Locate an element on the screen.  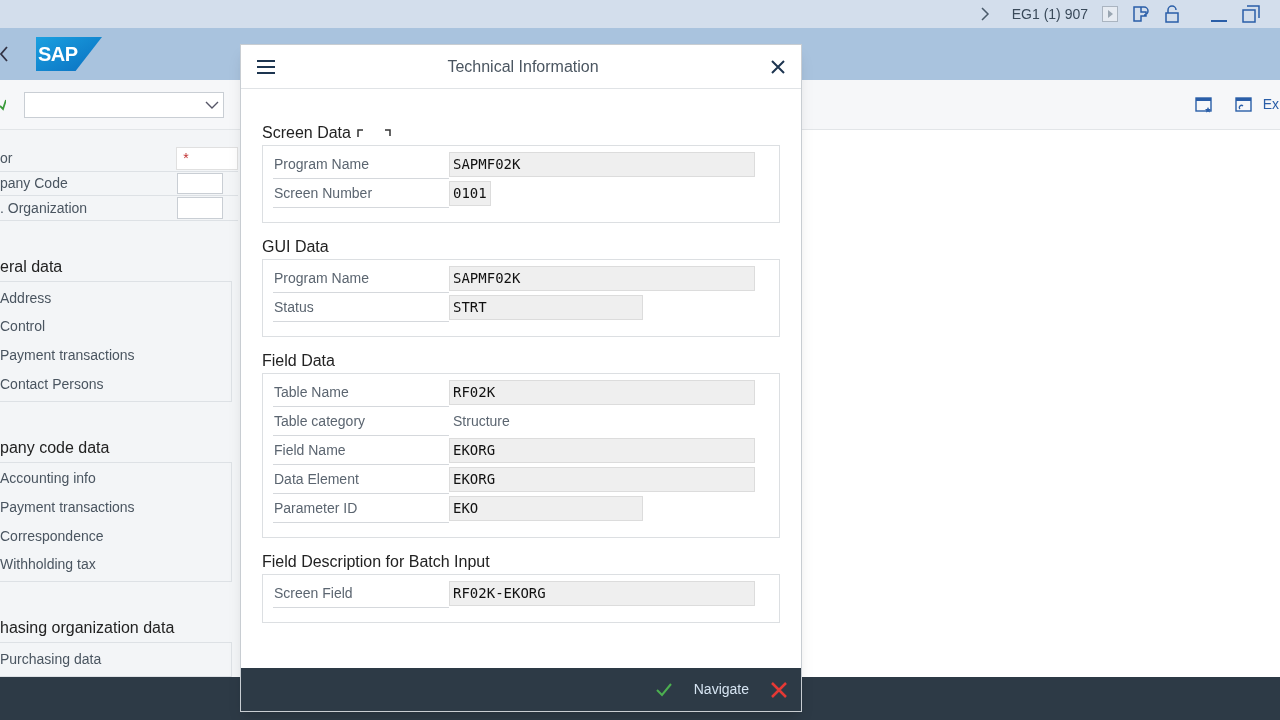
section-link: Withholding tax is located at coordinates (115, 565).